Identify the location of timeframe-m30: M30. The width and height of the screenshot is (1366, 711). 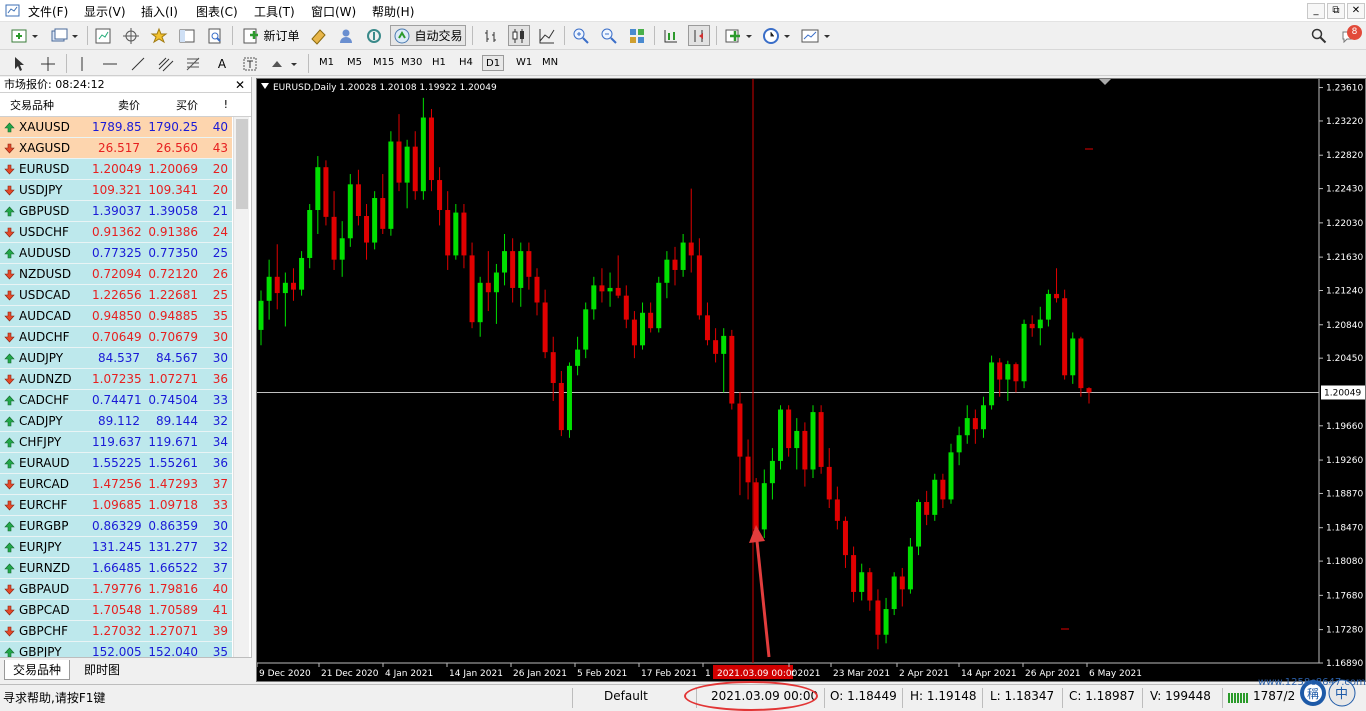
(411, 63).